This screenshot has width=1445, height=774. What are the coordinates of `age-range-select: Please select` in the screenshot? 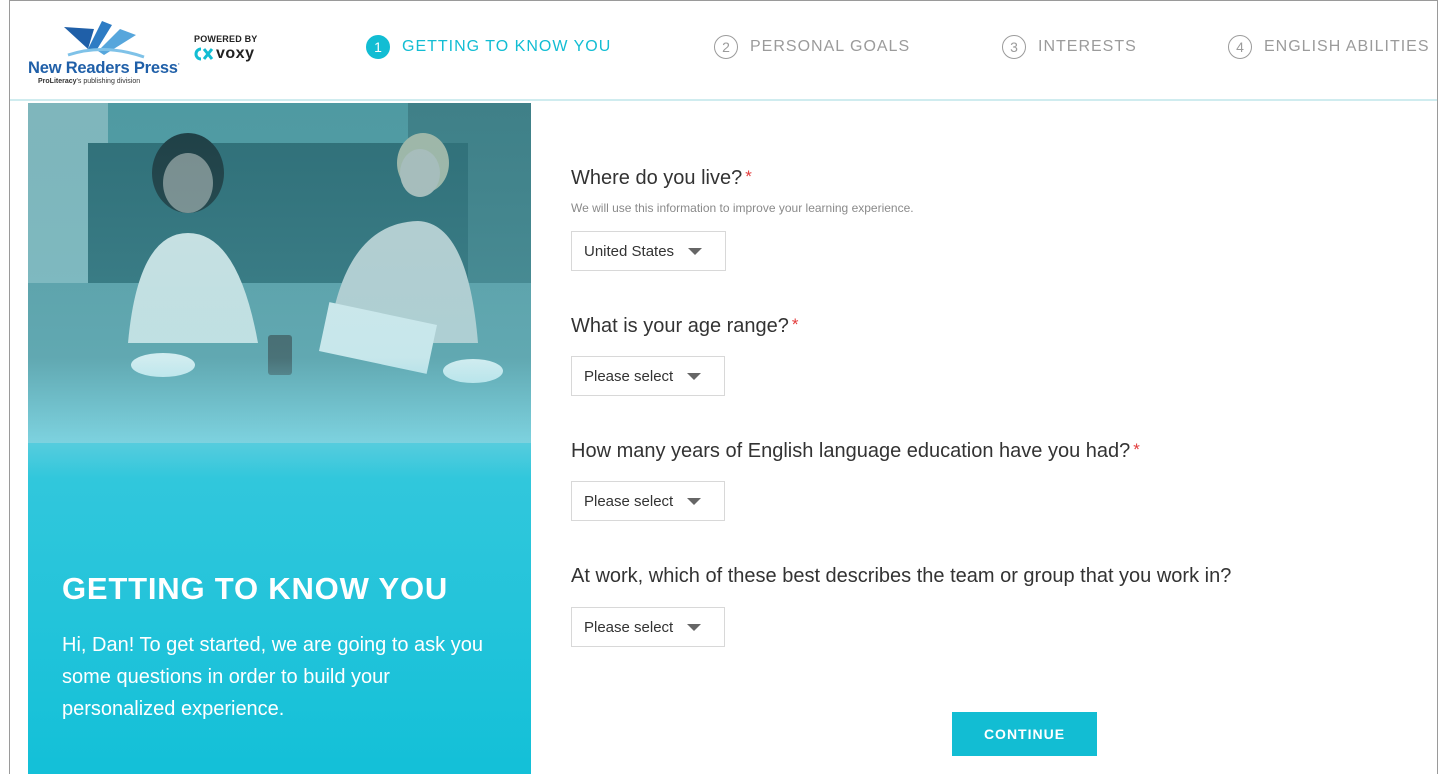 It's located at (648, 376).